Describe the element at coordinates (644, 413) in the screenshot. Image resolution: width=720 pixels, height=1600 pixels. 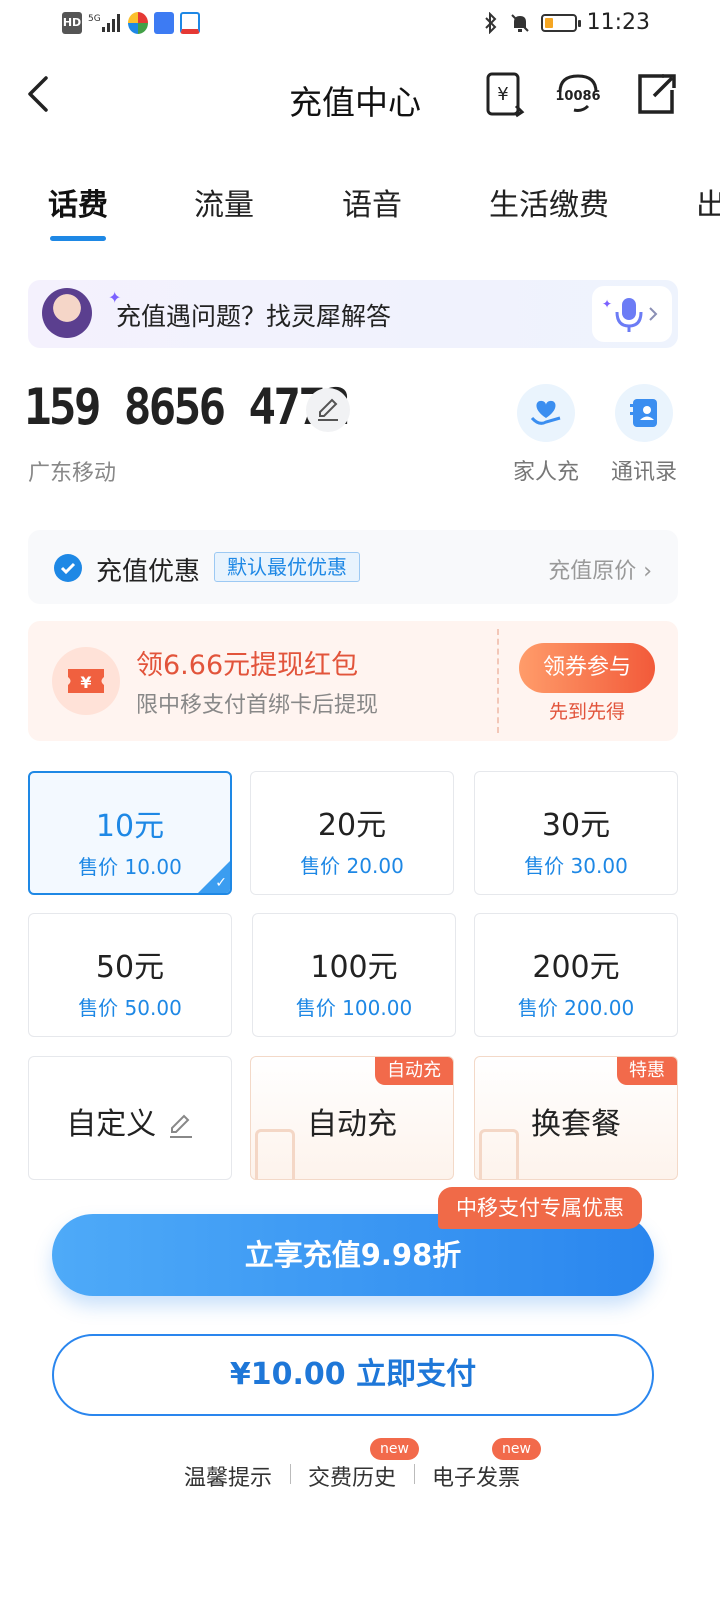
I see `contacts-icon` at that location.